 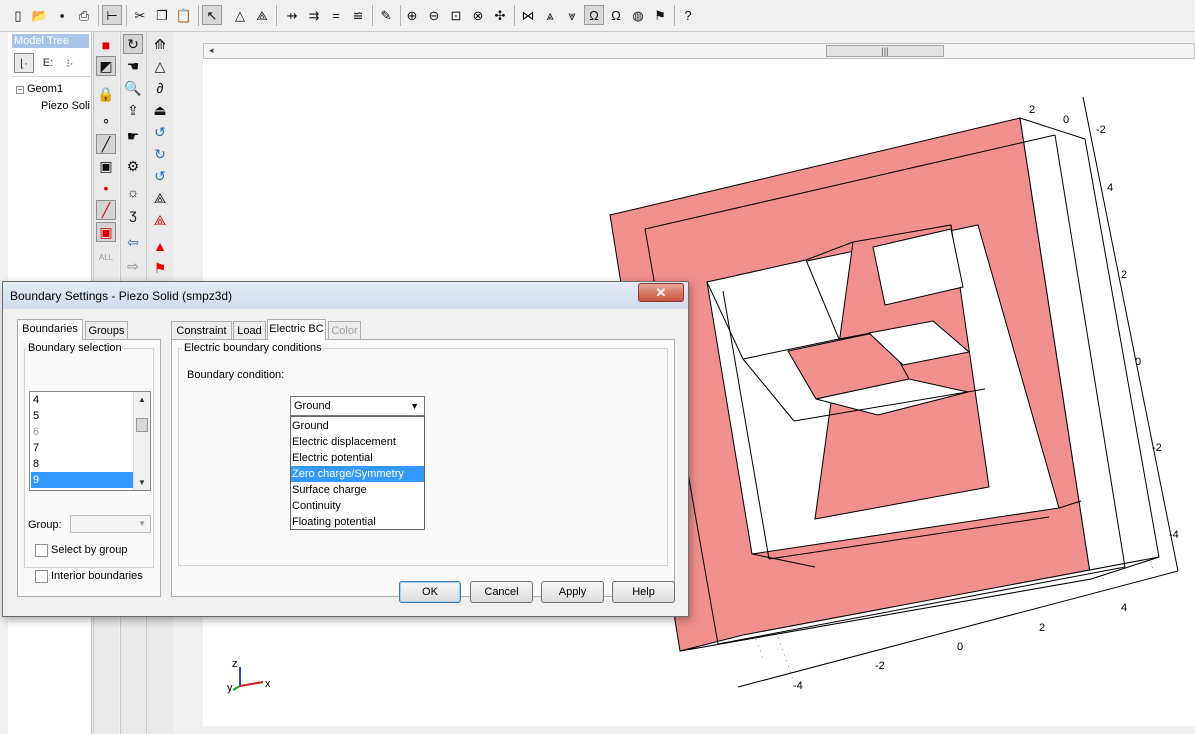 I want to click on cancel-button: Cancel, so click(x=501, y=592).